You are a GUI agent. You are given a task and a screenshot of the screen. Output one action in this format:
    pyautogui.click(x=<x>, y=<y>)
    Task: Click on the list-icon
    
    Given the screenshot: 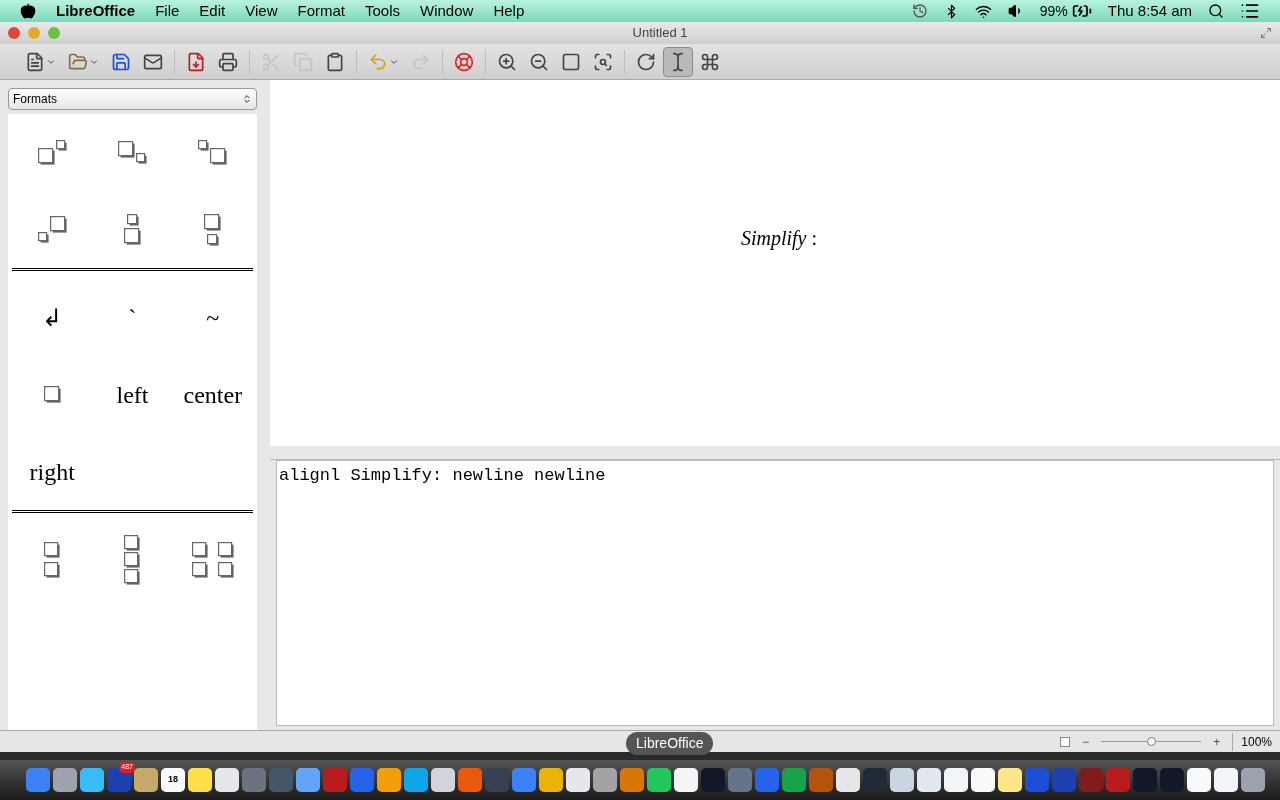 What is the action you would take?
    pyautogui.click(x=1250, y=11)
    